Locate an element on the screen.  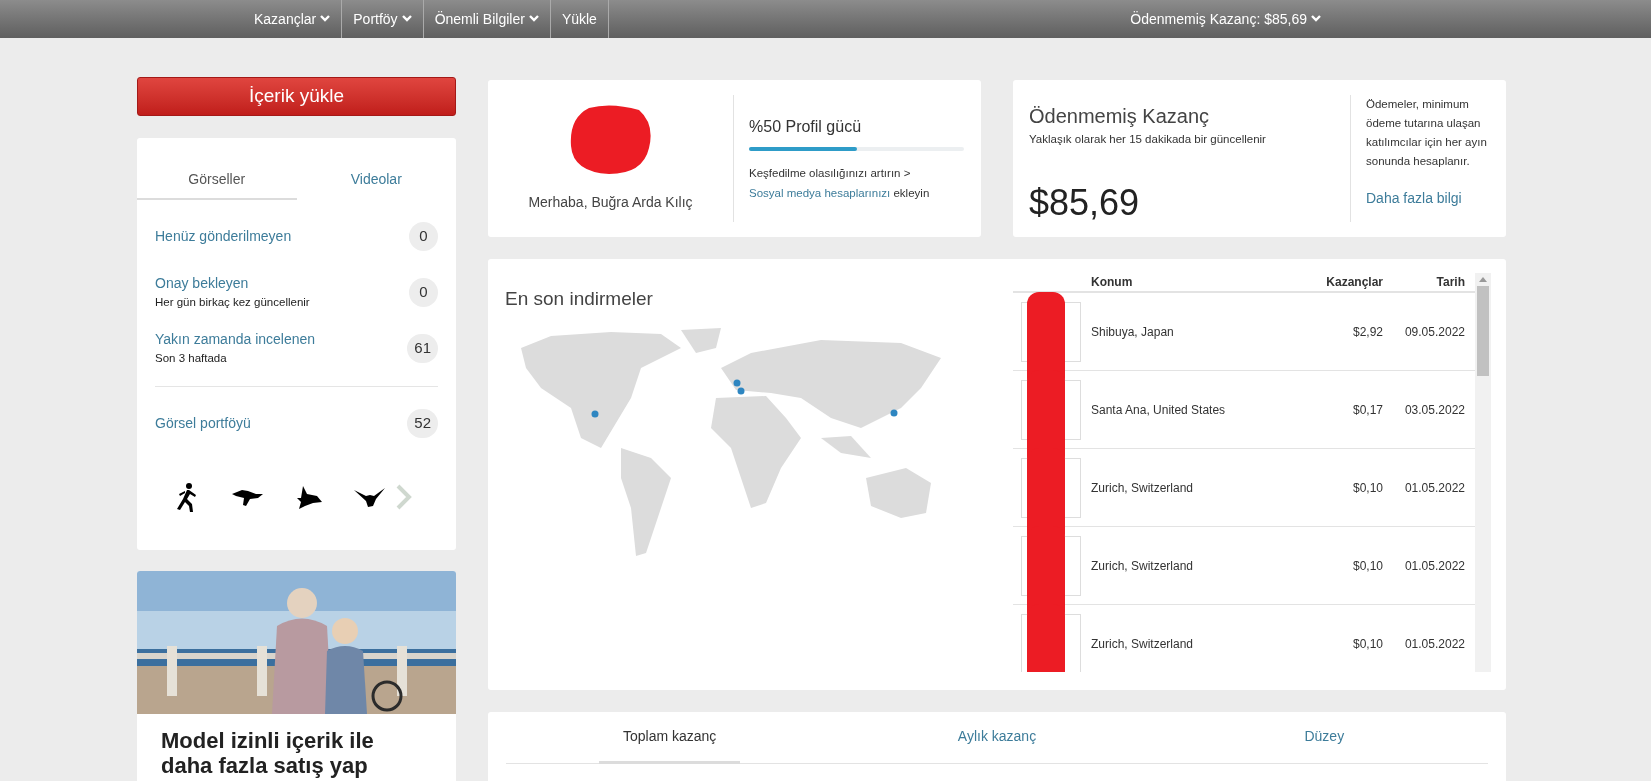
table-cell-text: Shibuya, Japan is located at coordinates (1133, 332).